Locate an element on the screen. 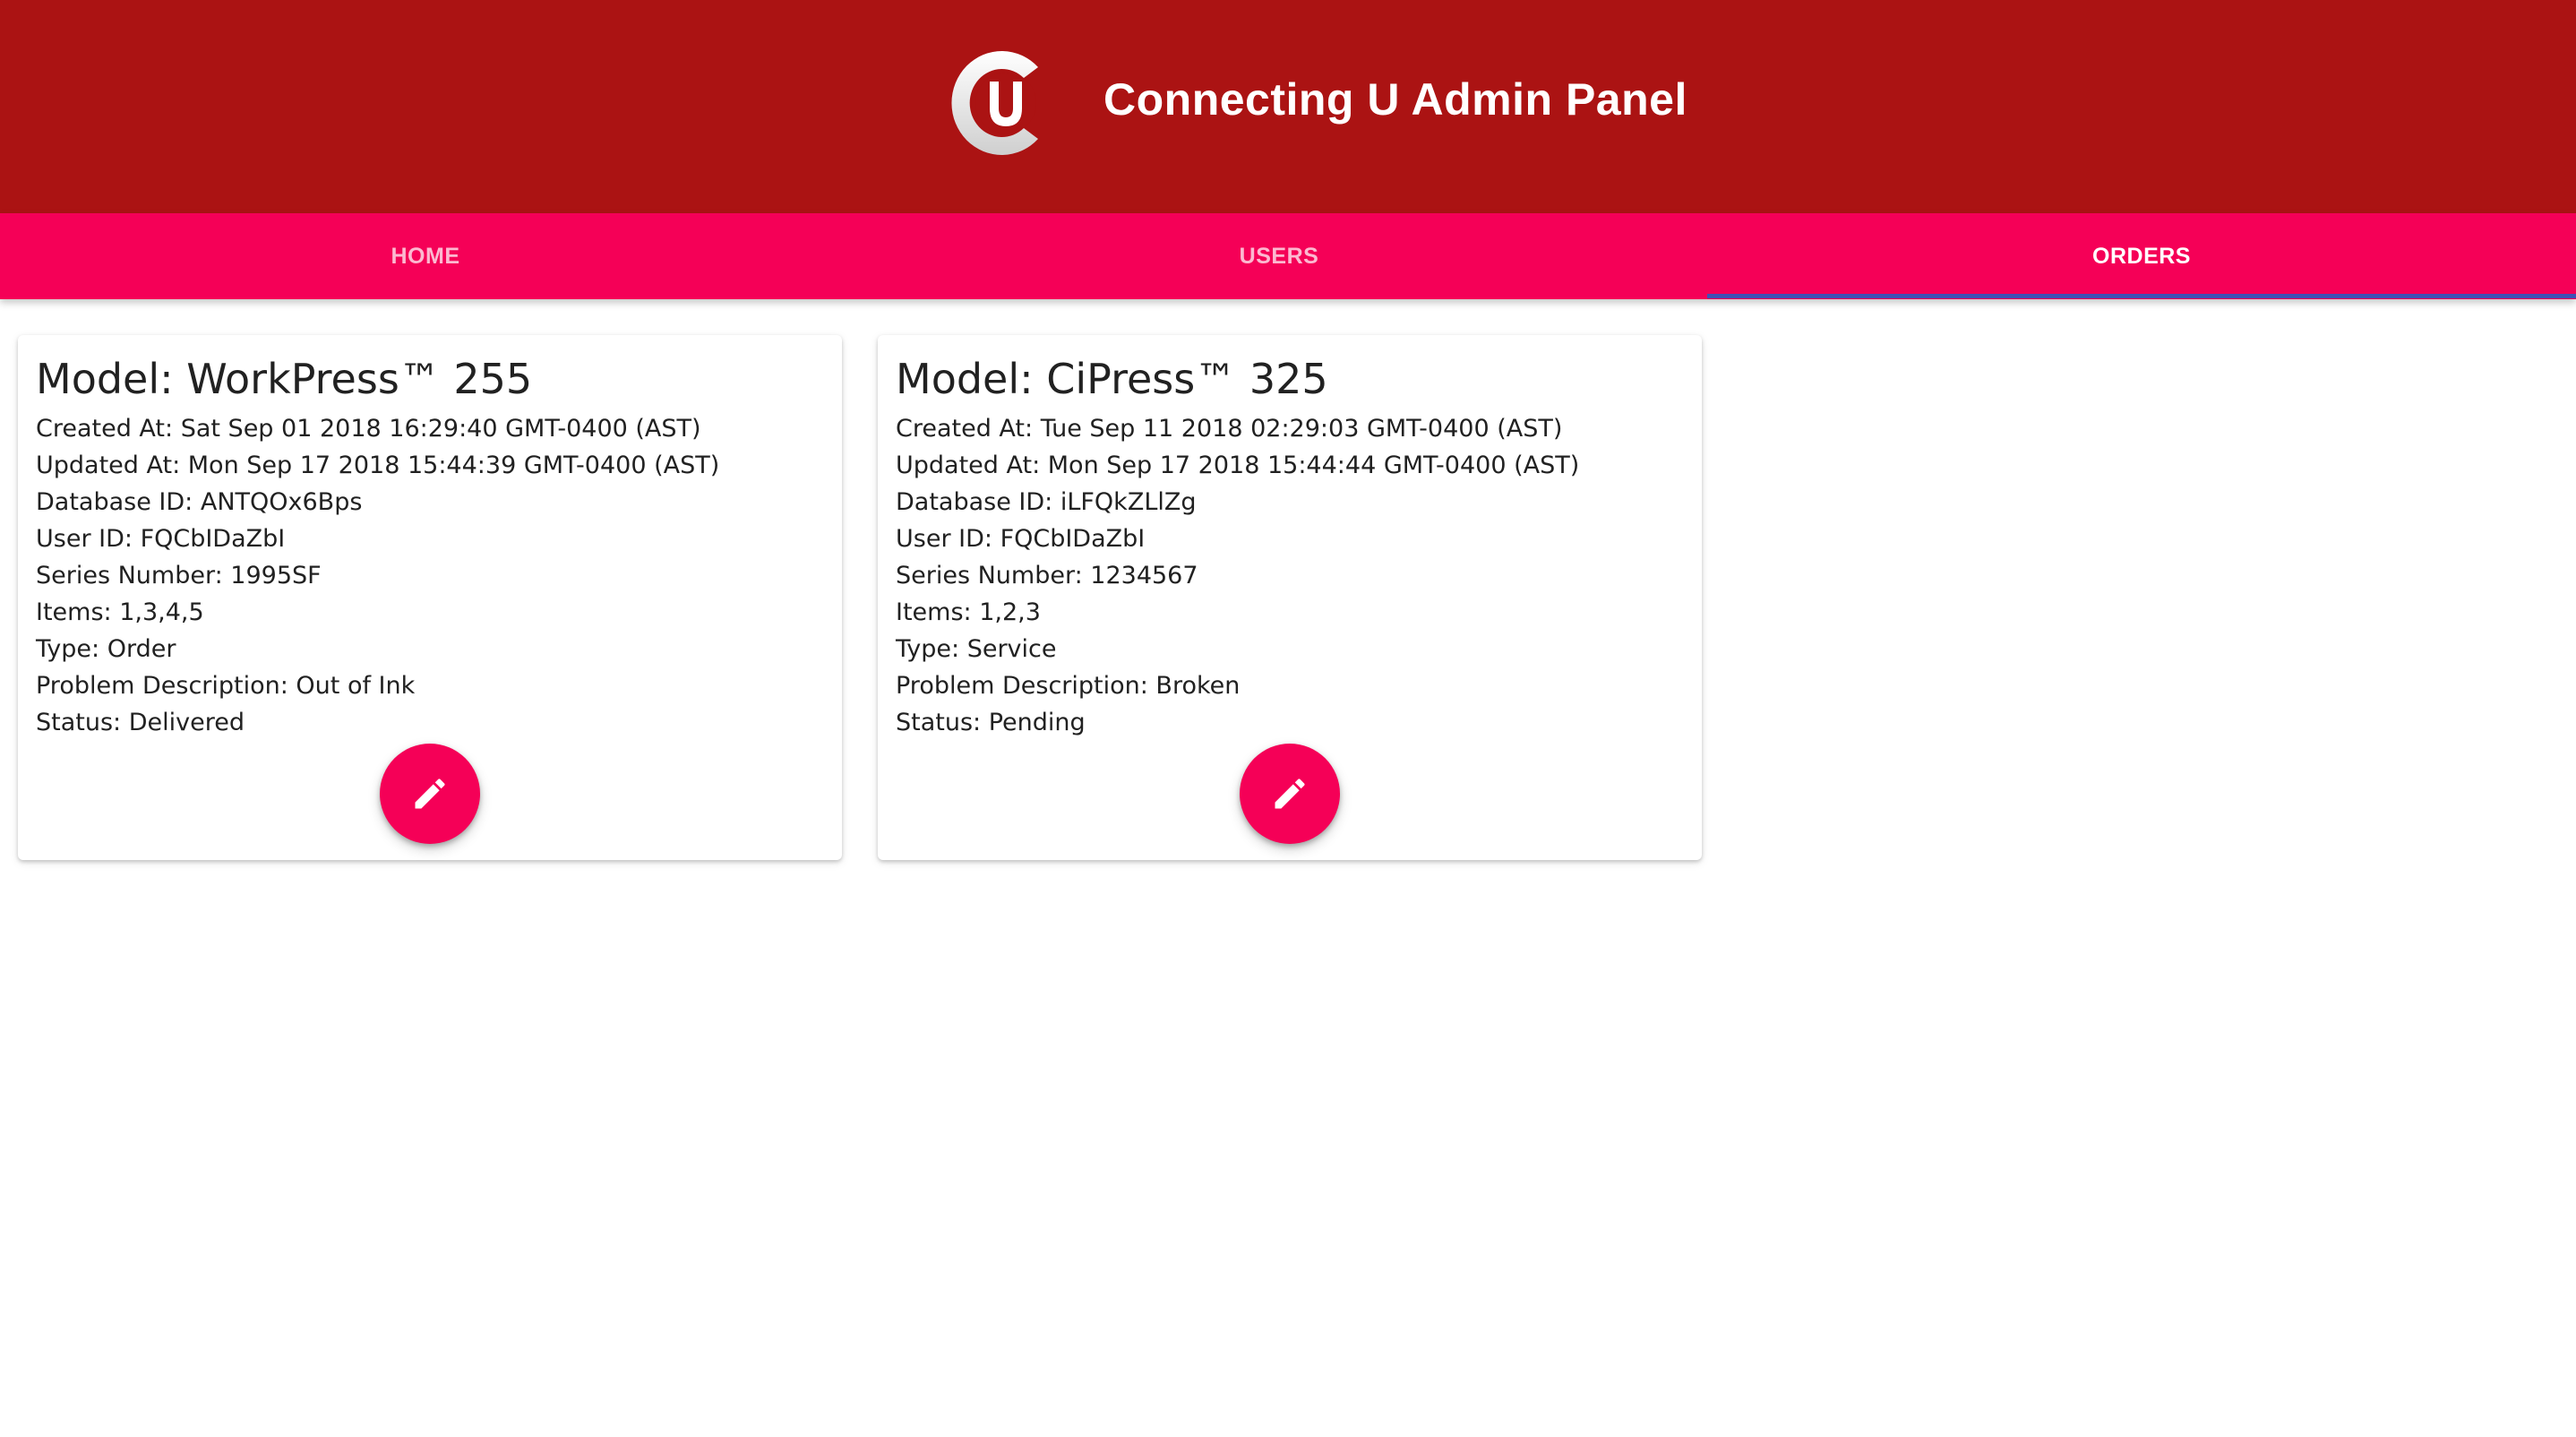 Image resolution: width=2576 pixels, height=1437 pixels. tab-bar: HOME USERS ORDERS is located at coordinates (1288, 256).